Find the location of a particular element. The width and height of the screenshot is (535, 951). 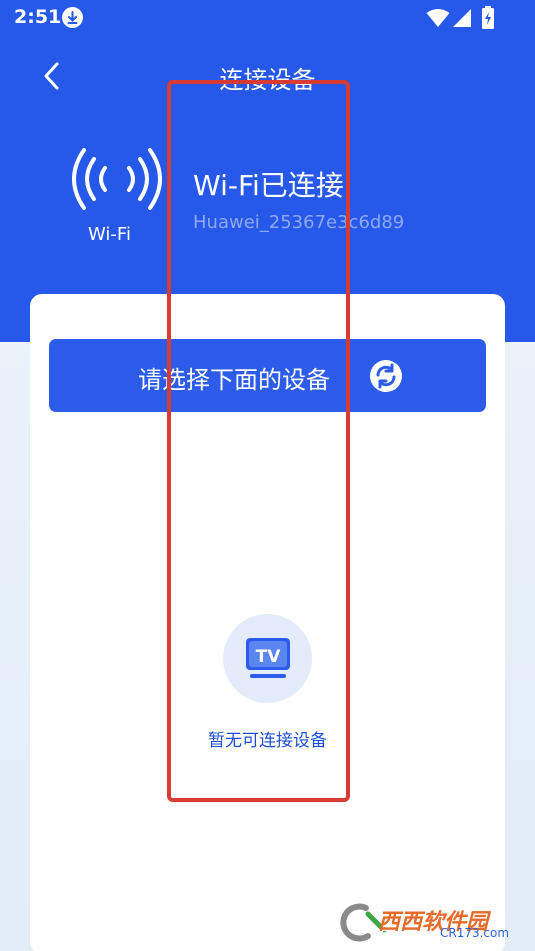

wifi-signal-icon is located at coordinates (117, 179).